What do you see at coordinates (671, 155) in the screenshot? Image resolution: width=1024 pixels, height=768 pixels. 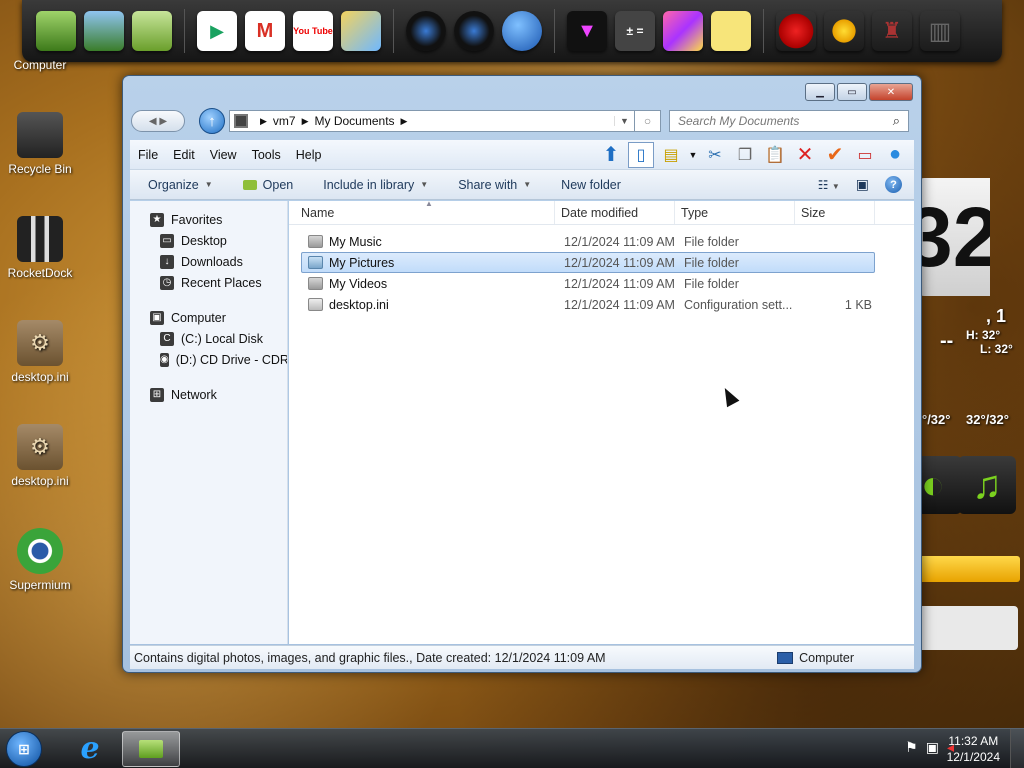 I see `views-icon: ▤` at bounding box center [671, 155].